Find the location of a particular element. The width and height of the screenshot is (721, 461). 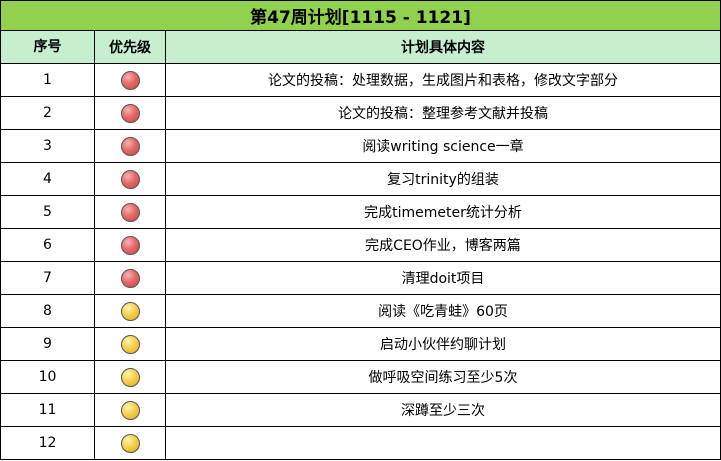

table-row: 1 论文的投稿：处理数据，生成图片和表格，修改文字部分 is located at coordinates (360, 80).